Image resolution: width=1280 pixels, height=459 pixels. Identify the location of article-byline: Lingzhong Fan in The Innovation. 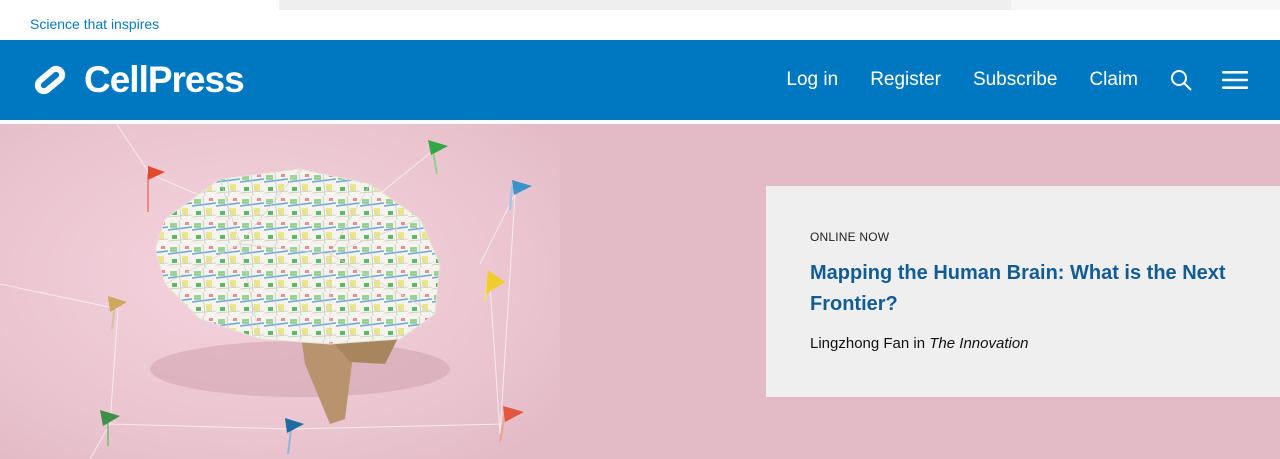
(919, 343).